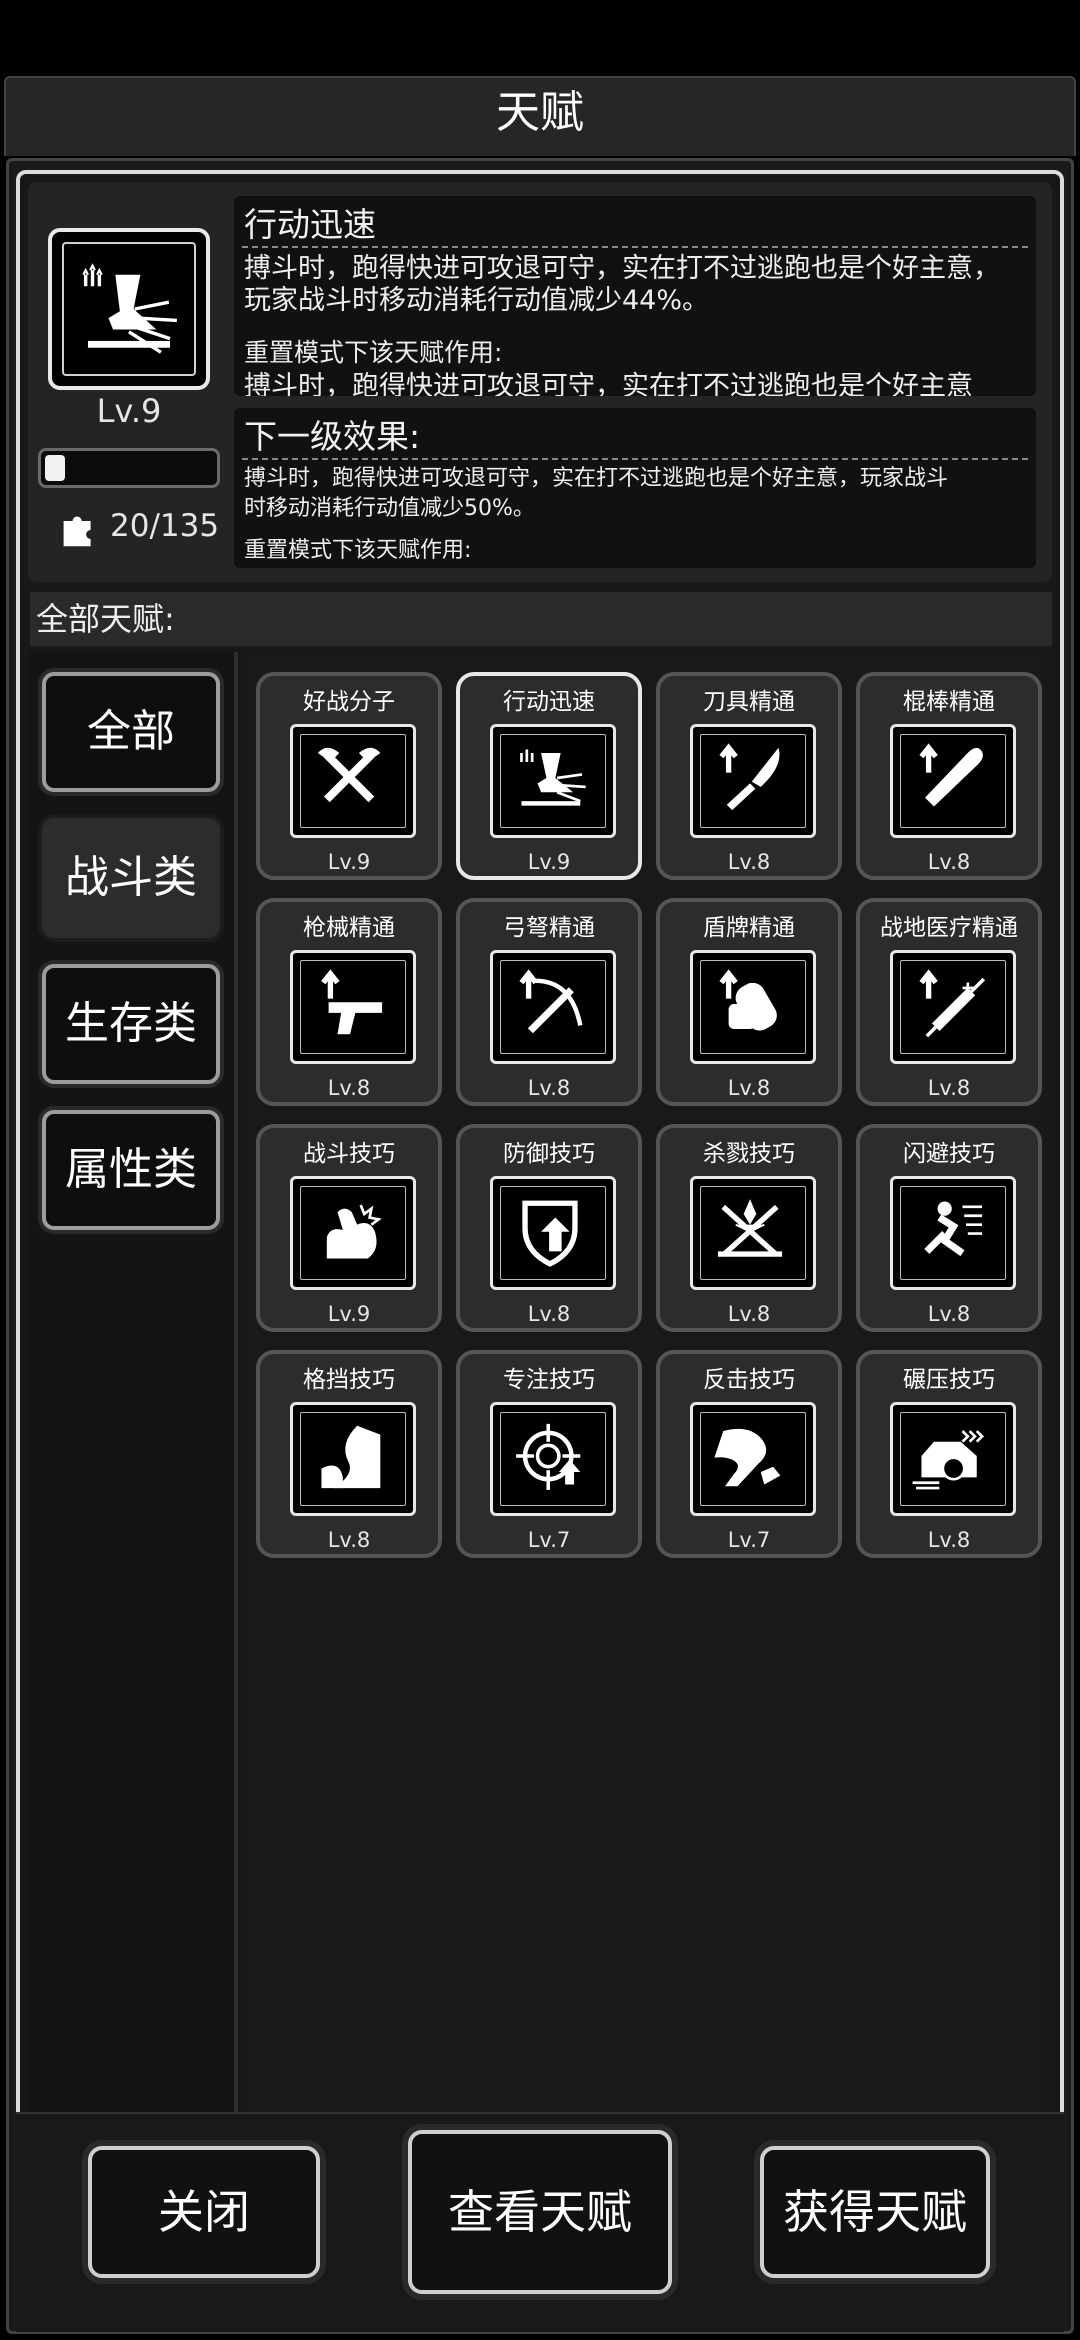  I want to click on talent-name: 闪避技巧, so click(949, 1154).